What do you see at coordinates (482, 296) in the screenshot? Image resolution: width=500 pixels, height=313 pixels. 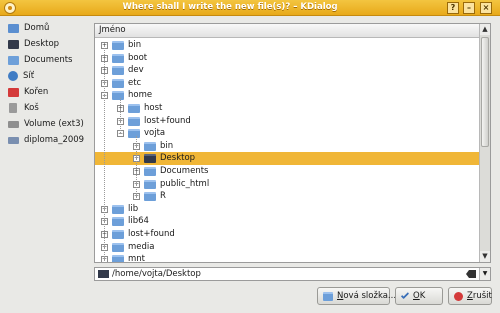 I see `cancel-label: rušit` at bounding box center [482, 296].